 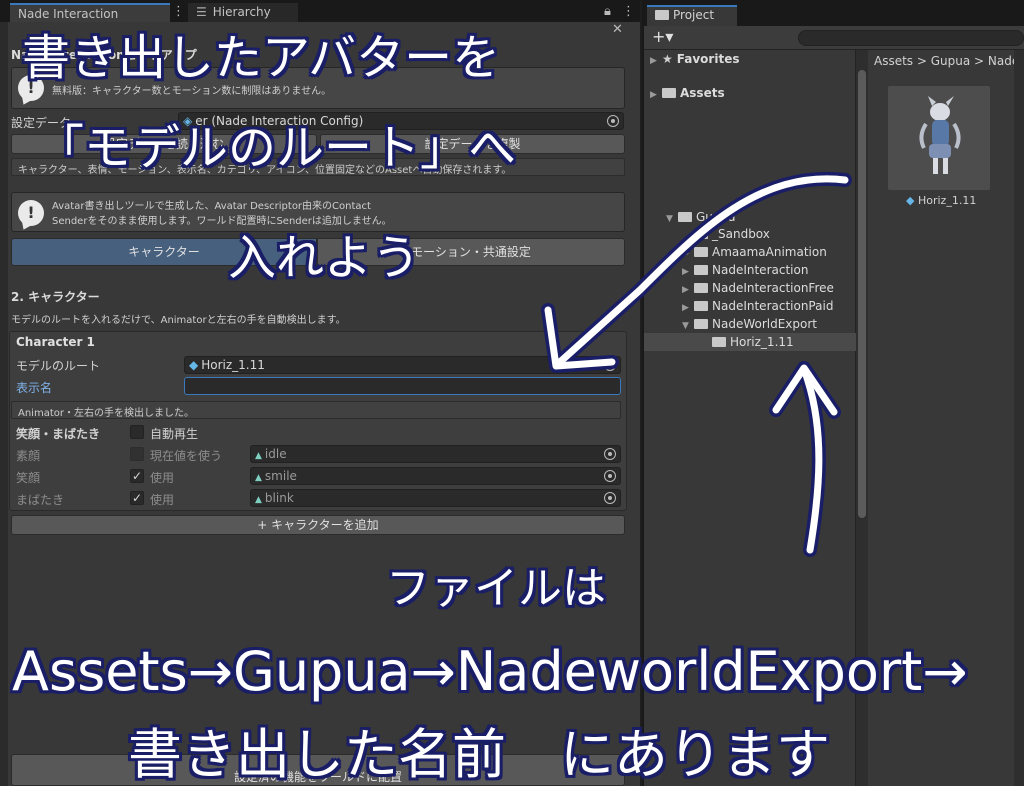 I want to click on project-toolbar: +▾, so click(x=834, y=38).